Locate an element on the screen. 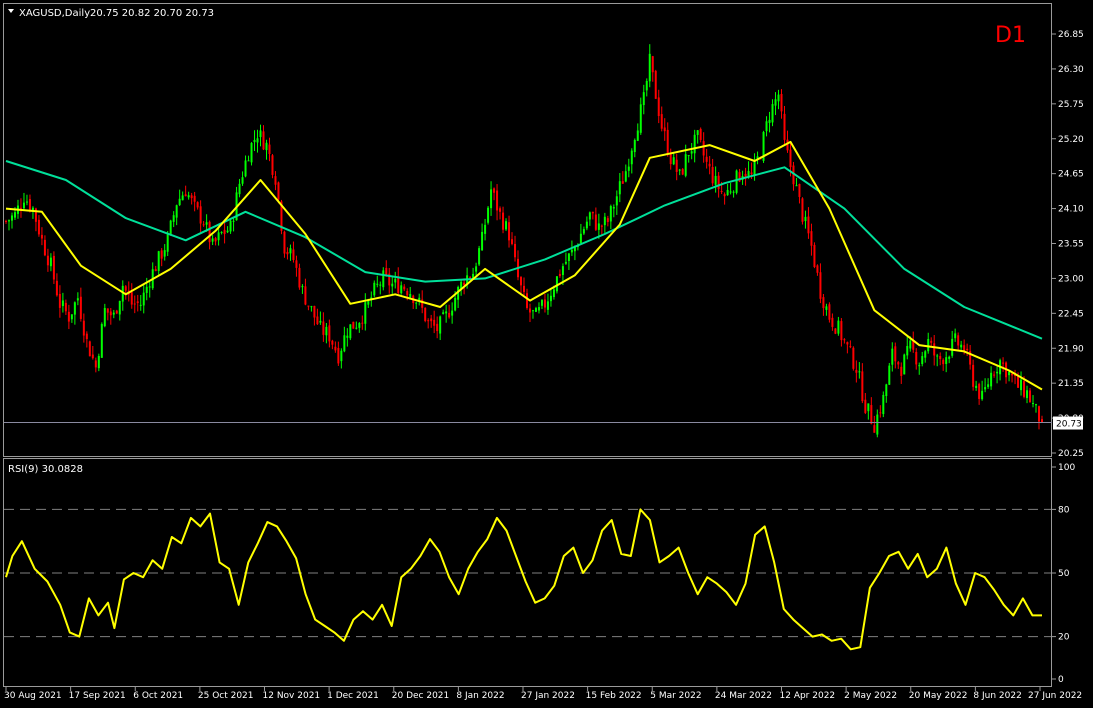 The width and height of the screenshot is (1093, 708). date-tick-label: 30 Aug 2021 is located at coordinates (33, 696).